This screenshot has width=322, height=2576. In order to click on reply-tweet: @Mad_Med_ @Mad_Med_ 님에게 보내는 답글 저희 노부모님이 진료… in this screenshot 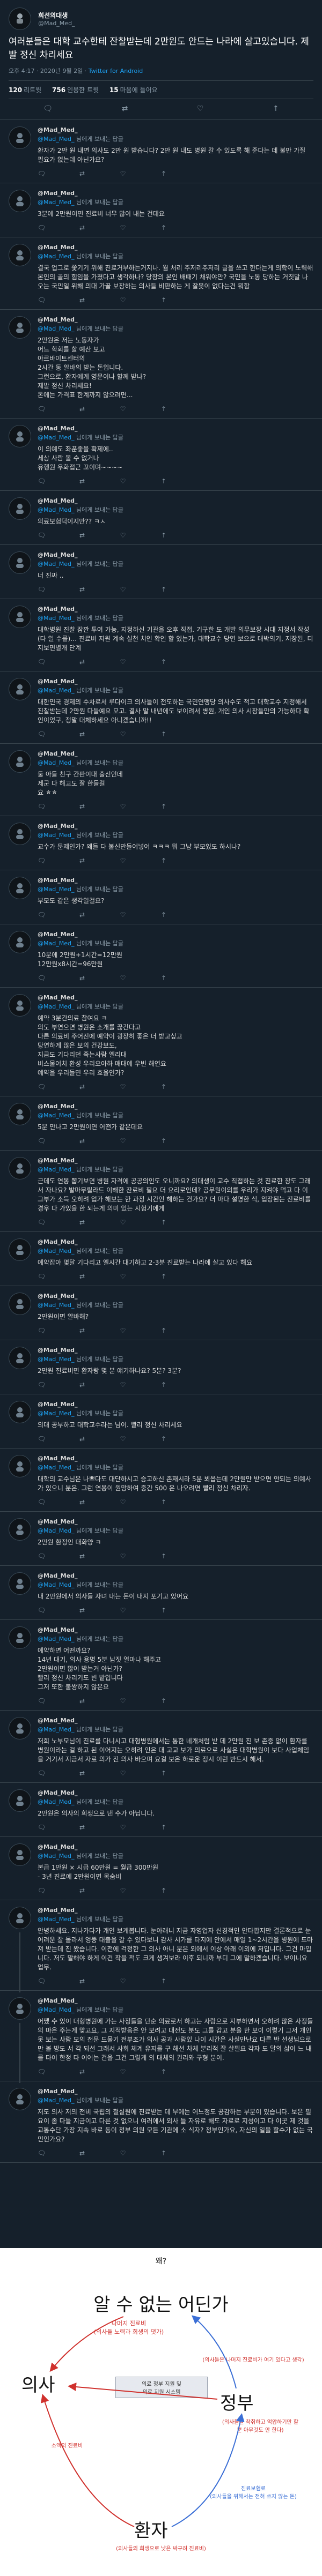, I will do `click(161, 1747)`.